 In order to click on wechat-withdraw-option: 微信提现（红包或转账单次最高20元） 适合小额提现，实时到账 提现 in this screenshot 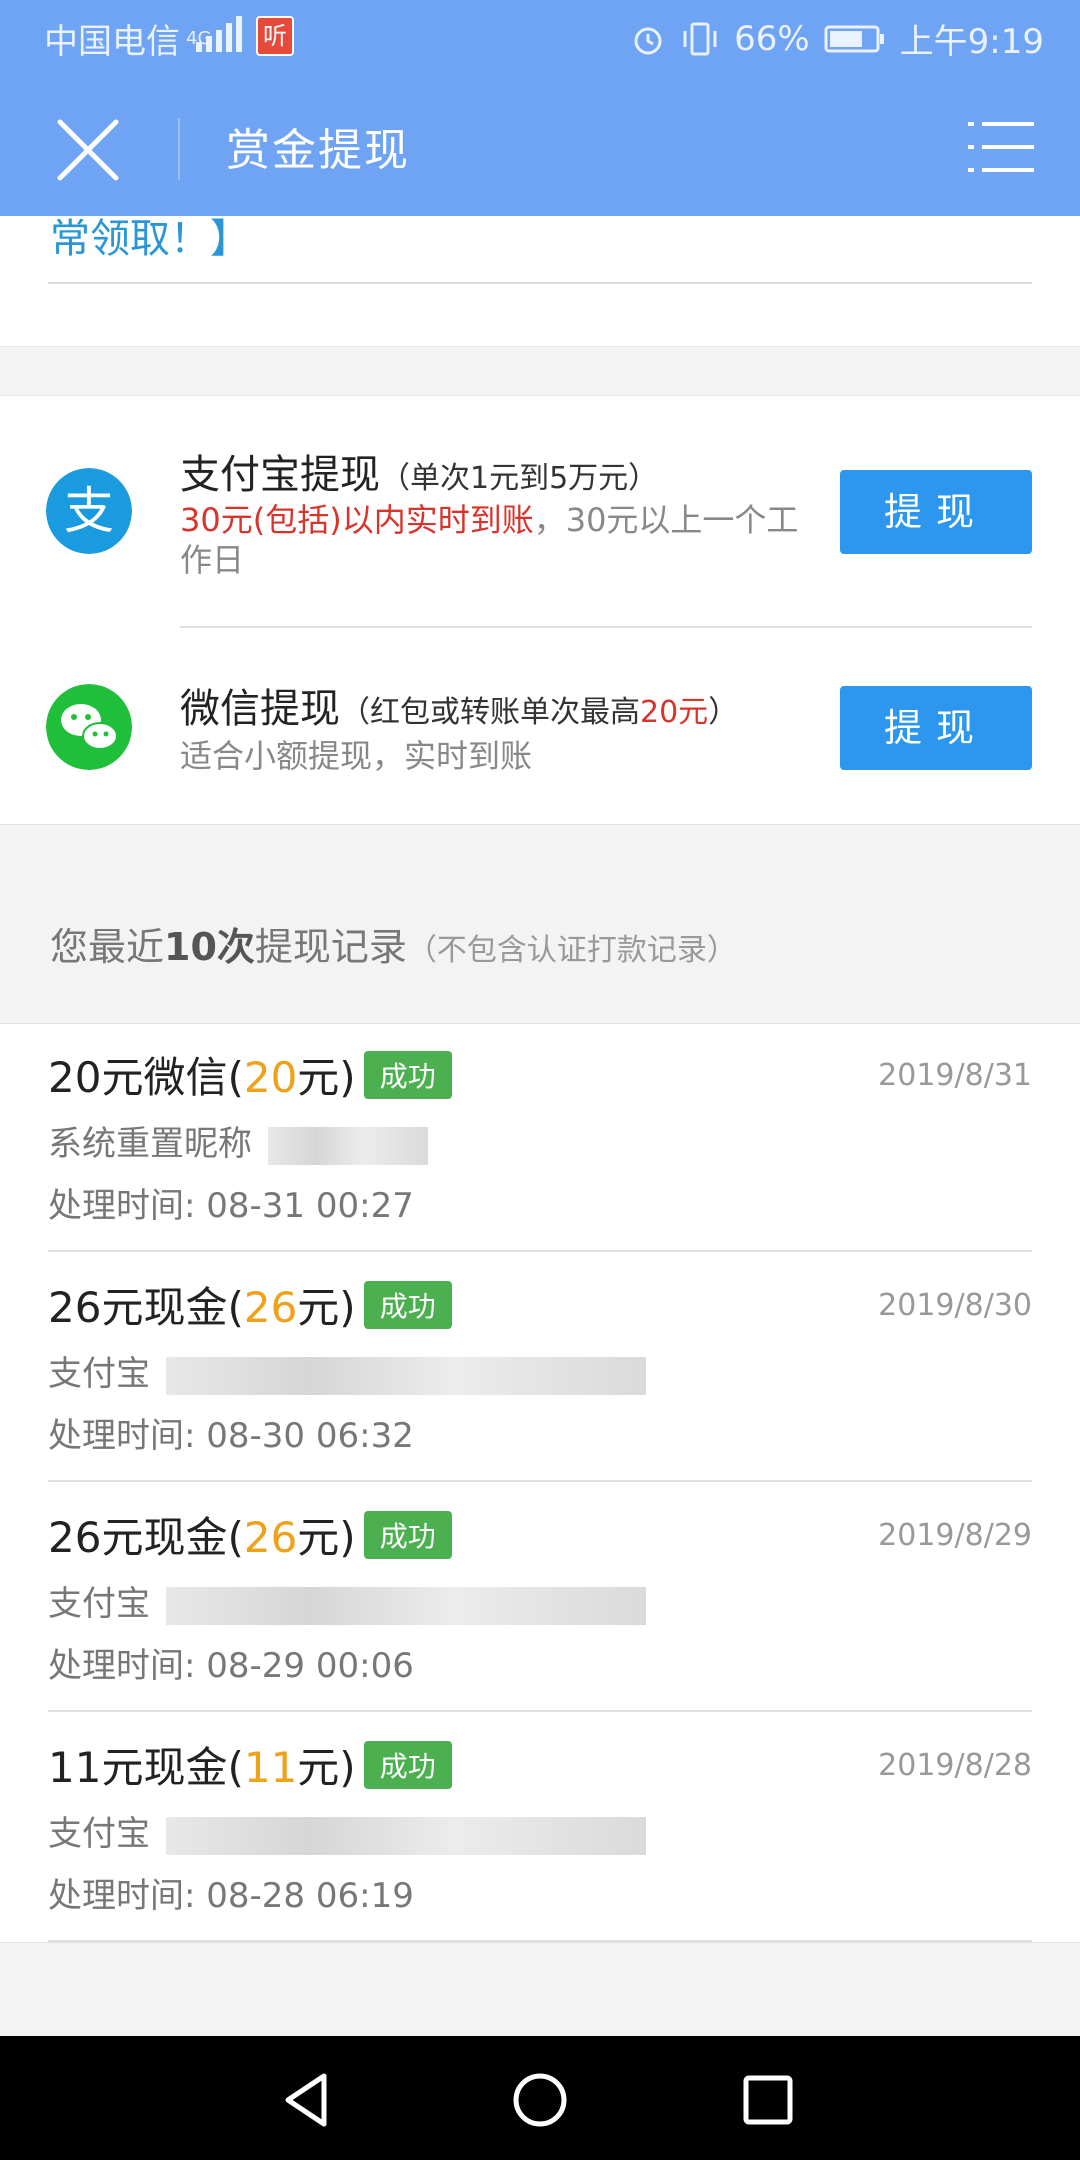, I will do `click(540, 726)`.